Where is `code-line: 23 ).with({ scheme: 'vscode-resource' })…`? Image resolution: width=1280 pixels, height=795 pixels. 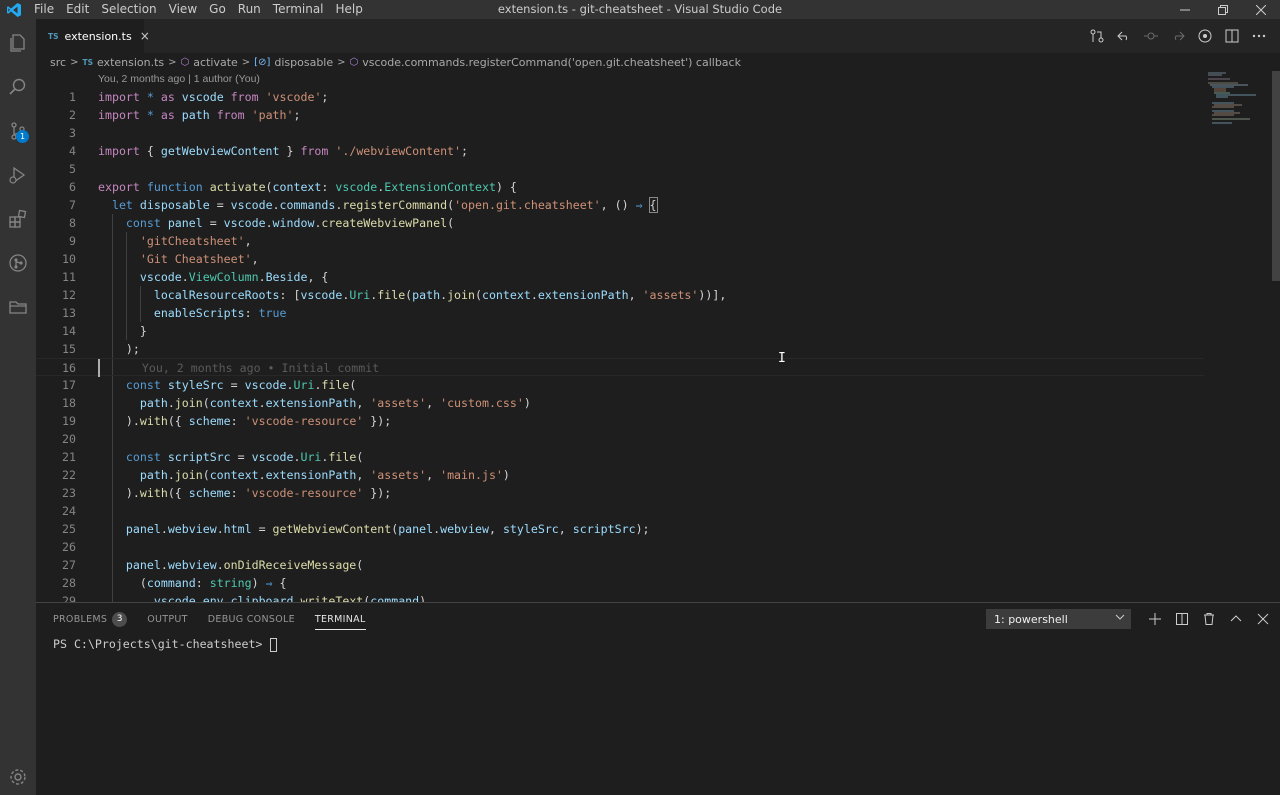 code-line: 23 ).with({ scheme: 'vscode-resource' })… is located at coordinates (227, 493).